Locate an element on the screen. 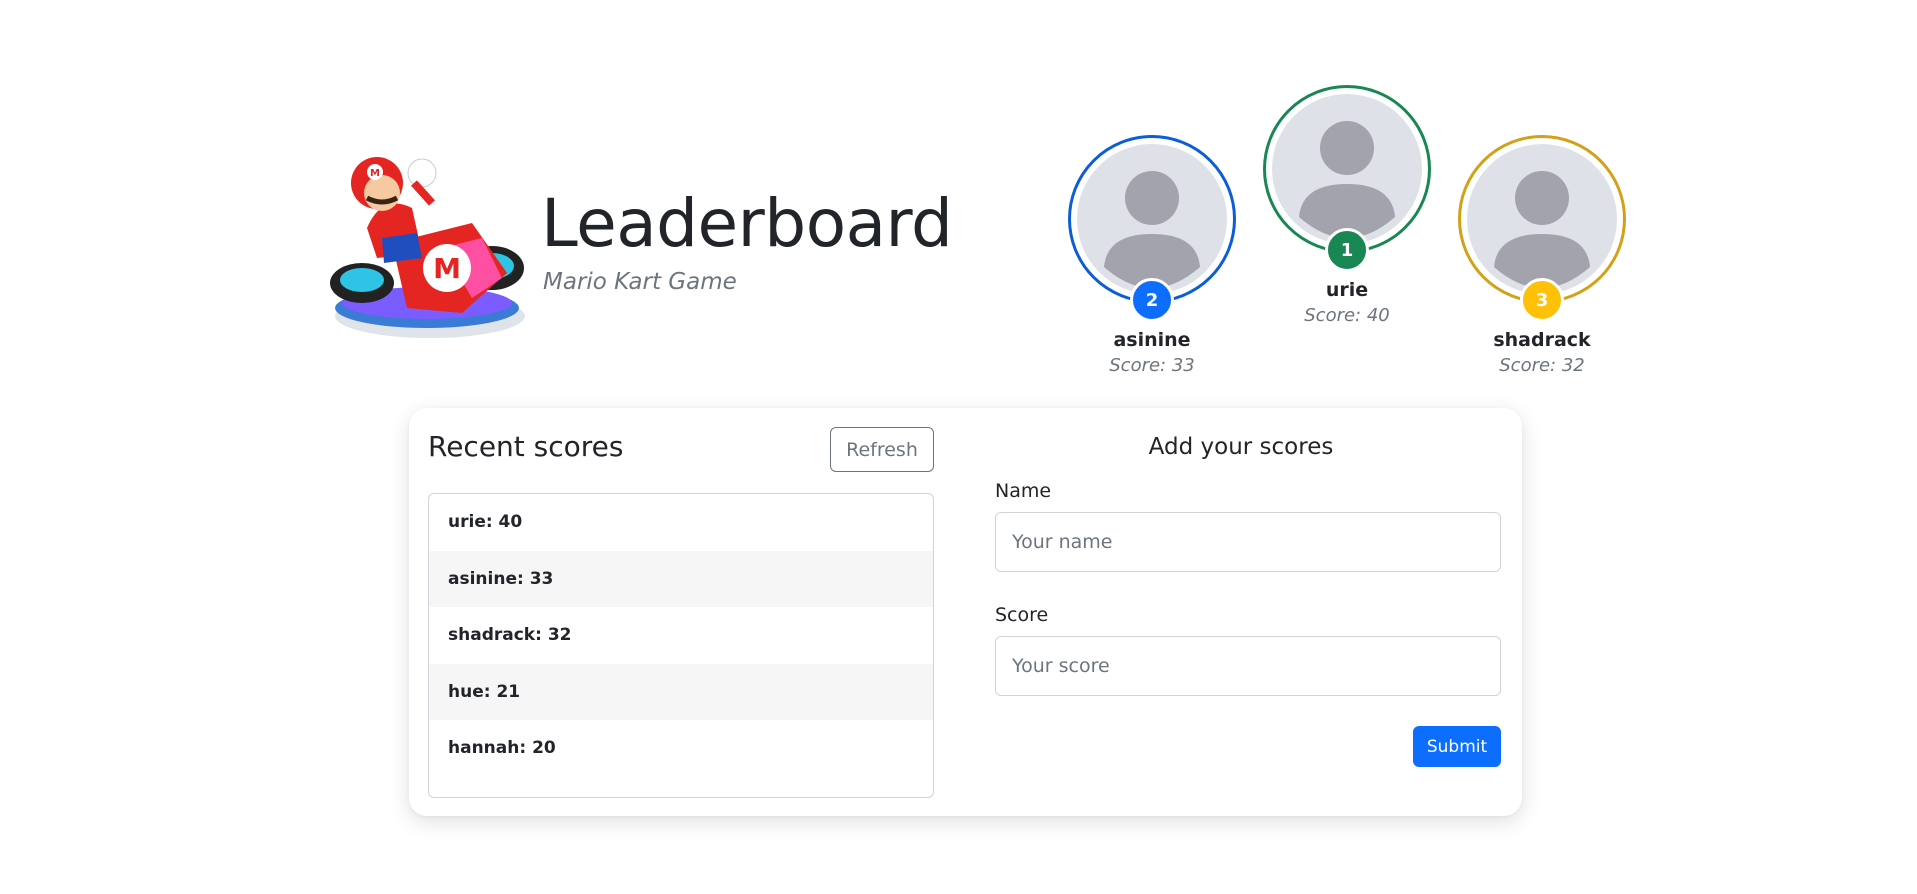 The height and width of the screenshot is (894, 1917). page-subtitle: Mario Kart Game is located at coordinates (640, 282).